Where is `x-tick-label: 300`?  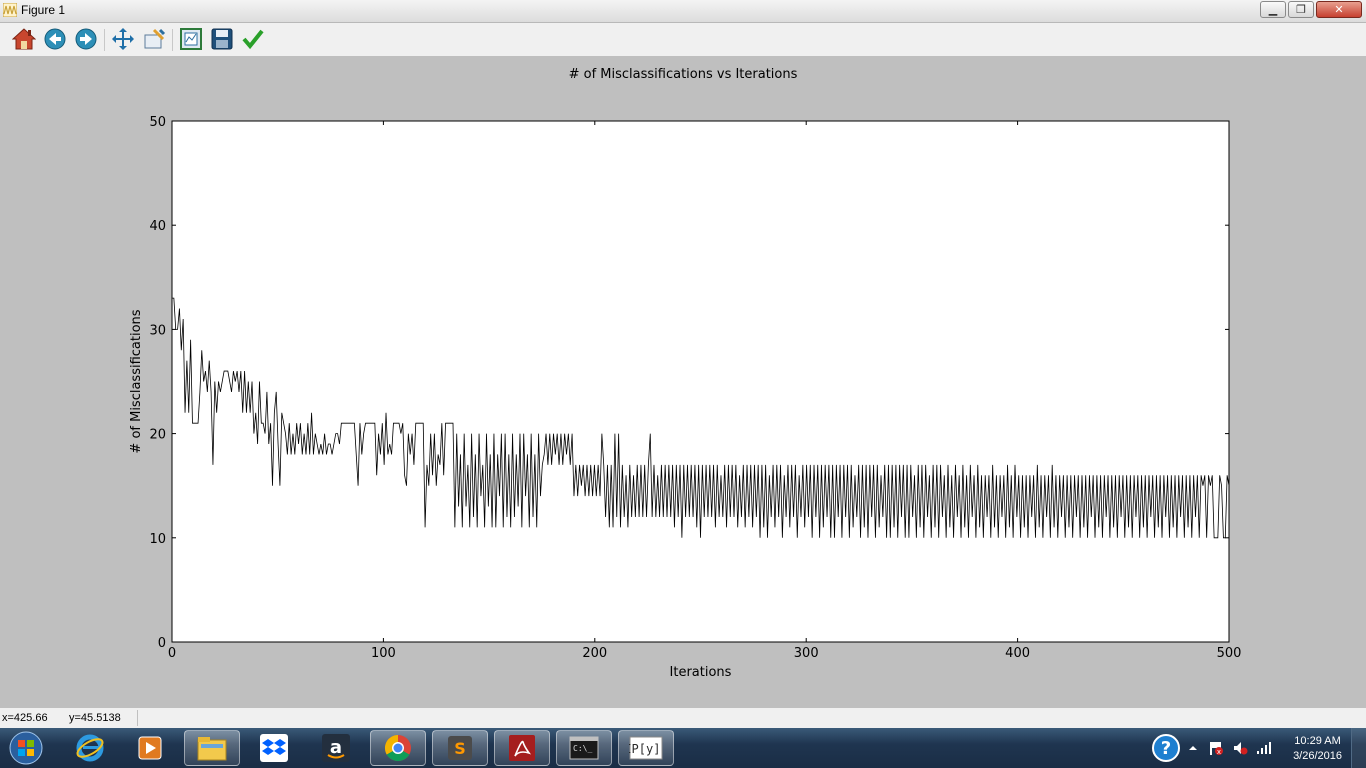
x-tick-label: 300 is located at coordinates (806, 653).